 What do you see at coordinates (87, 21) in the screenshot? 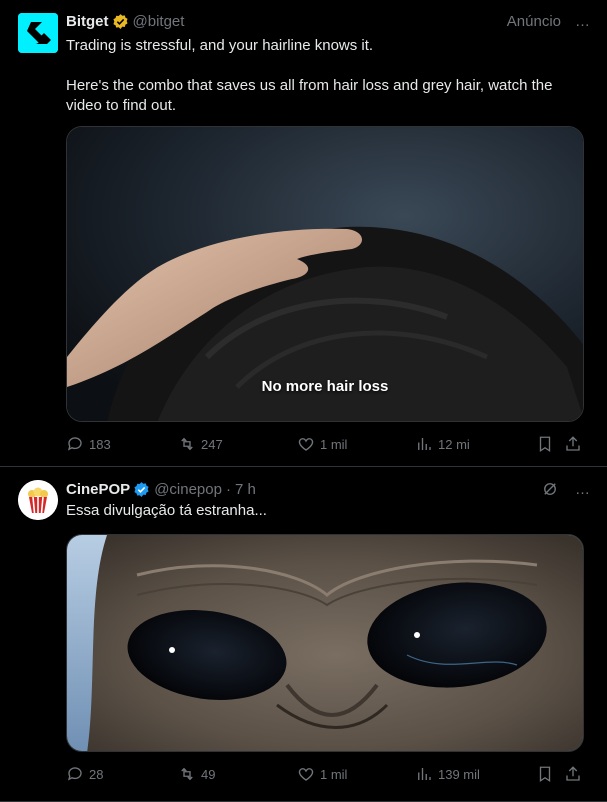
I see `author-name: Bitget` at bounding box center [87, 21].